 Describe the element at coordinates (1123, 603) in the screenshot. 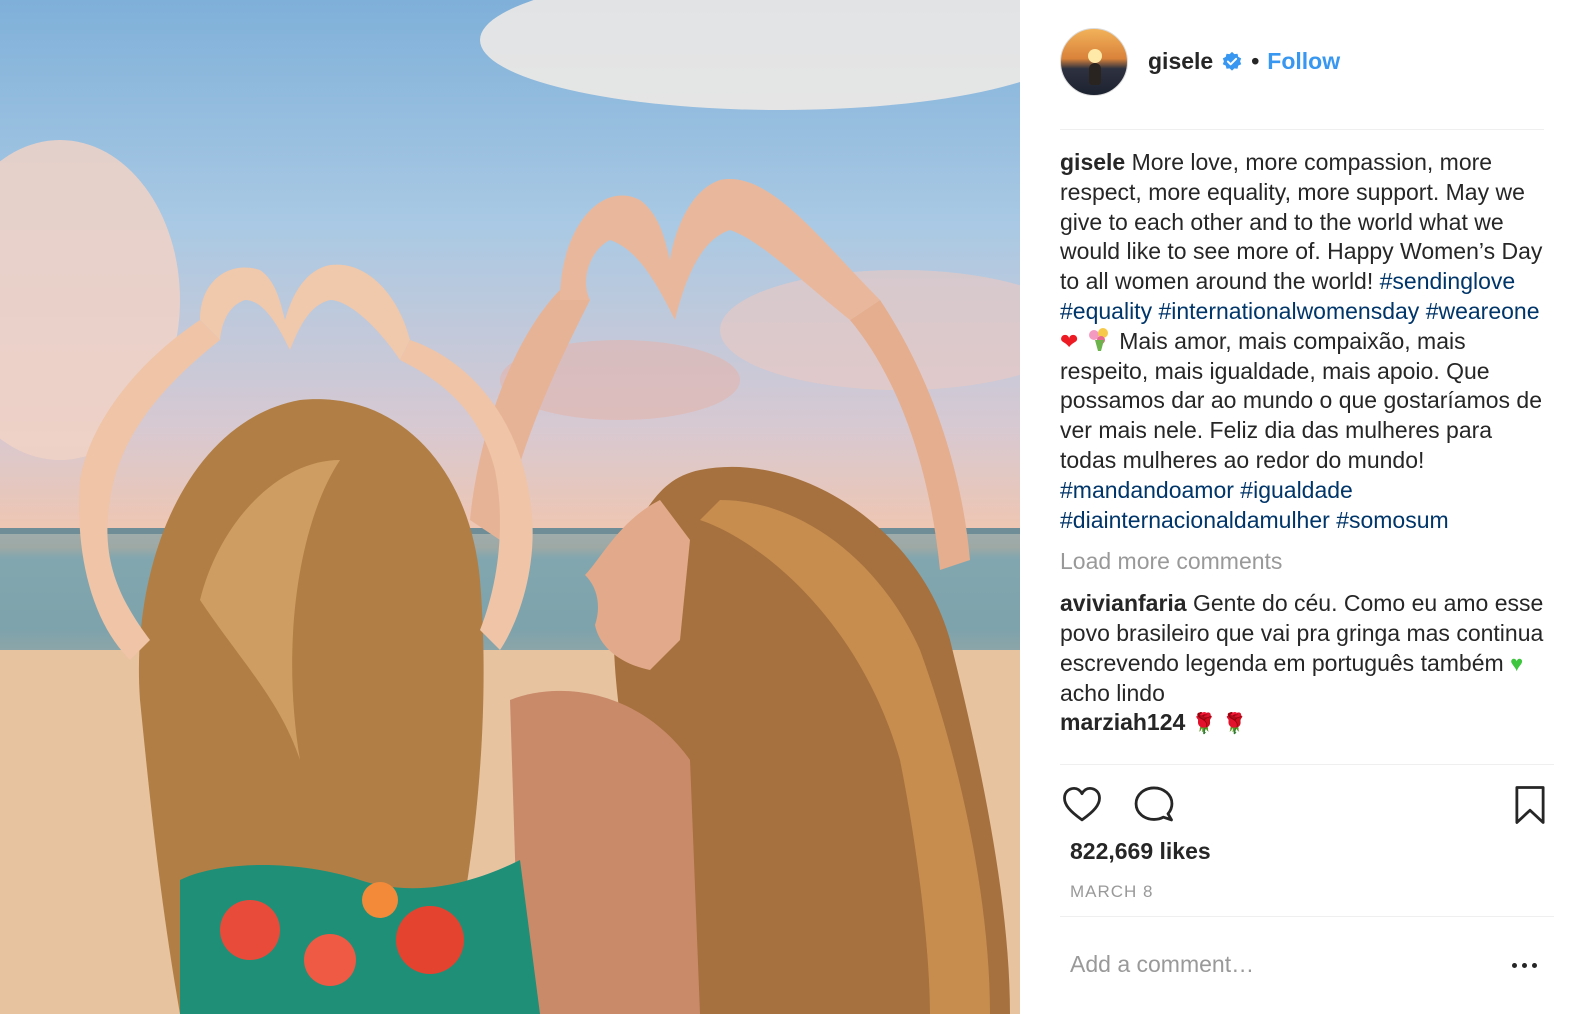

I see `comment-author: avivianfaria` at that location.